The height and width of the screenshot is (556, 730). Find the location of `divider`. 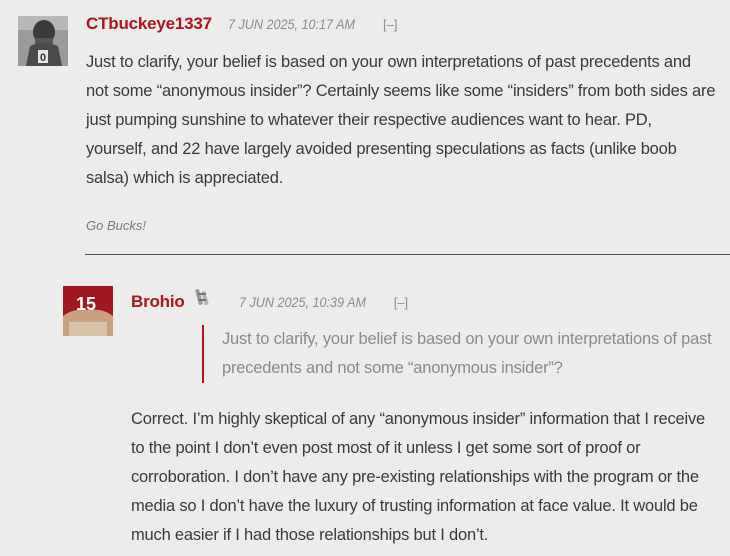

divider is located at coordinates (407, 254).